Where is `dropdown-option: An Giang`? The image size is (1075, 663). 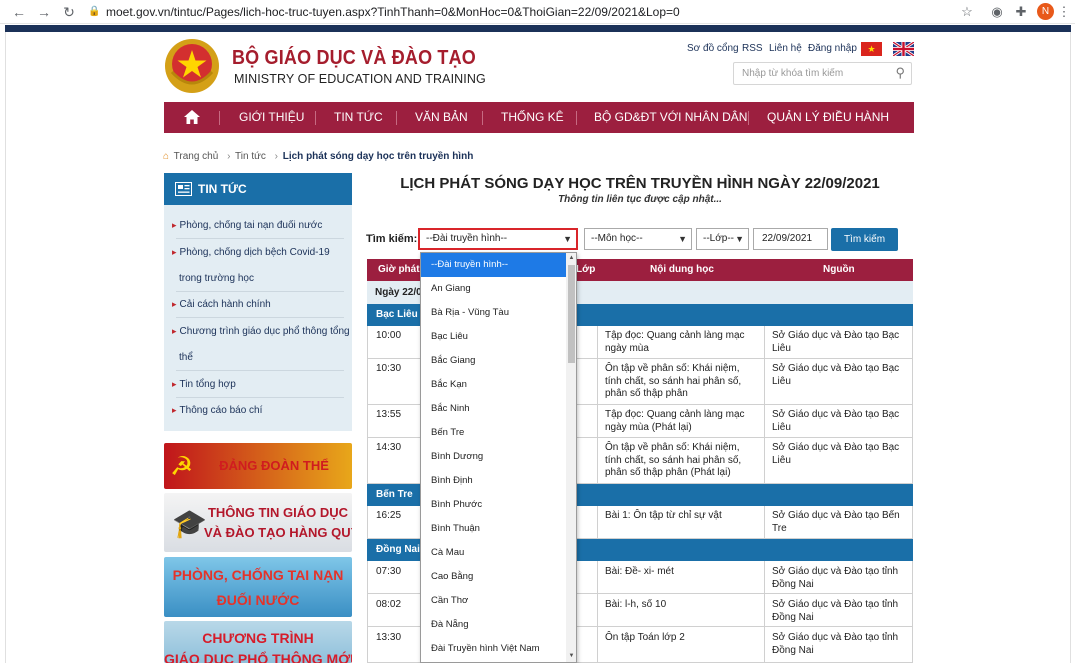 dropdown-option: An Giang is located at coordinates (493, 289).